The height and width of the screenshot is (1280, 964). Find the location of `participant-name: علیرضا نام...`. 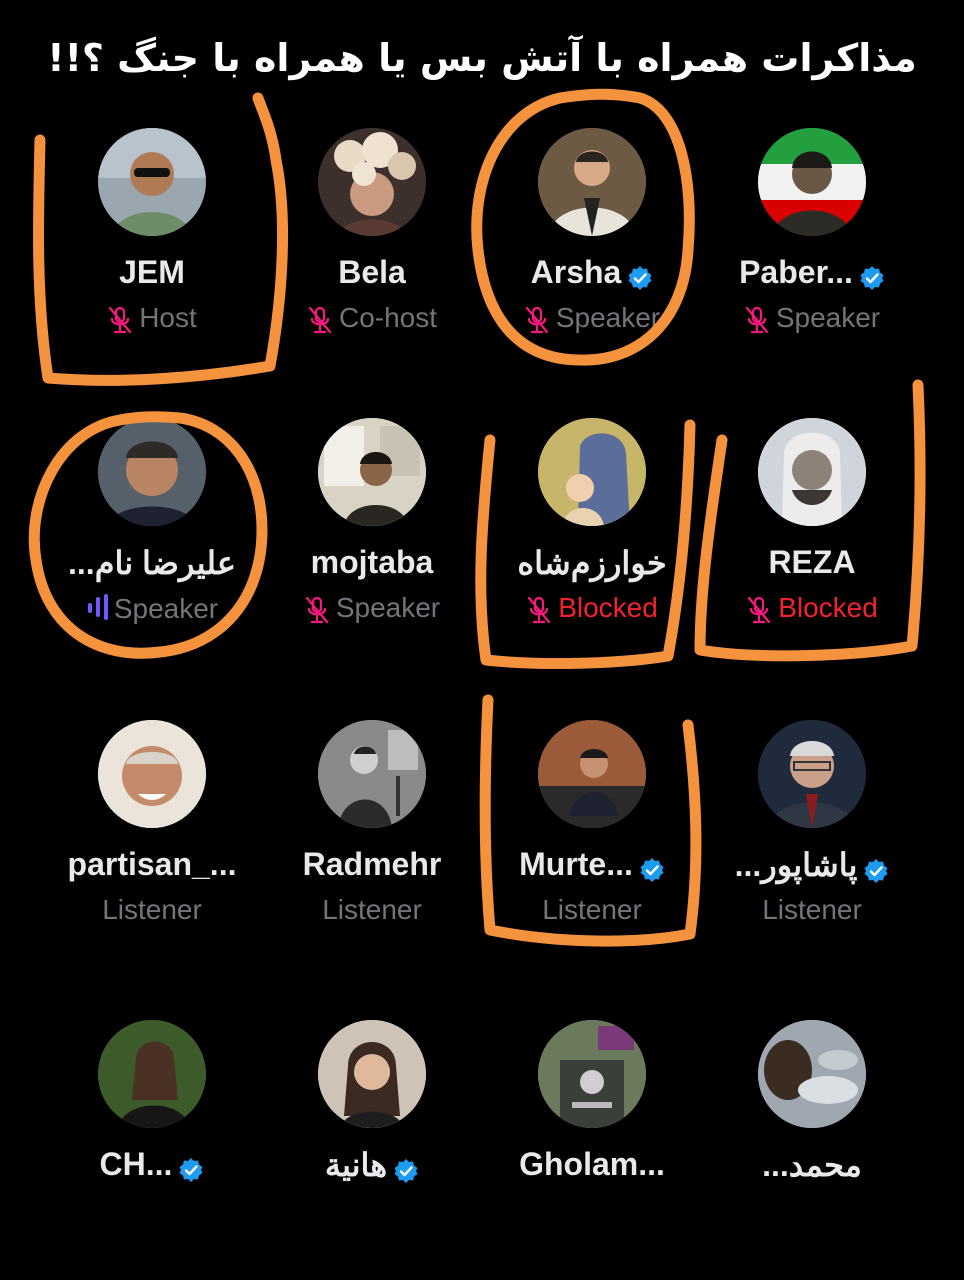

participant-name: علیرضا نام... is located at coordinates (152, 563).